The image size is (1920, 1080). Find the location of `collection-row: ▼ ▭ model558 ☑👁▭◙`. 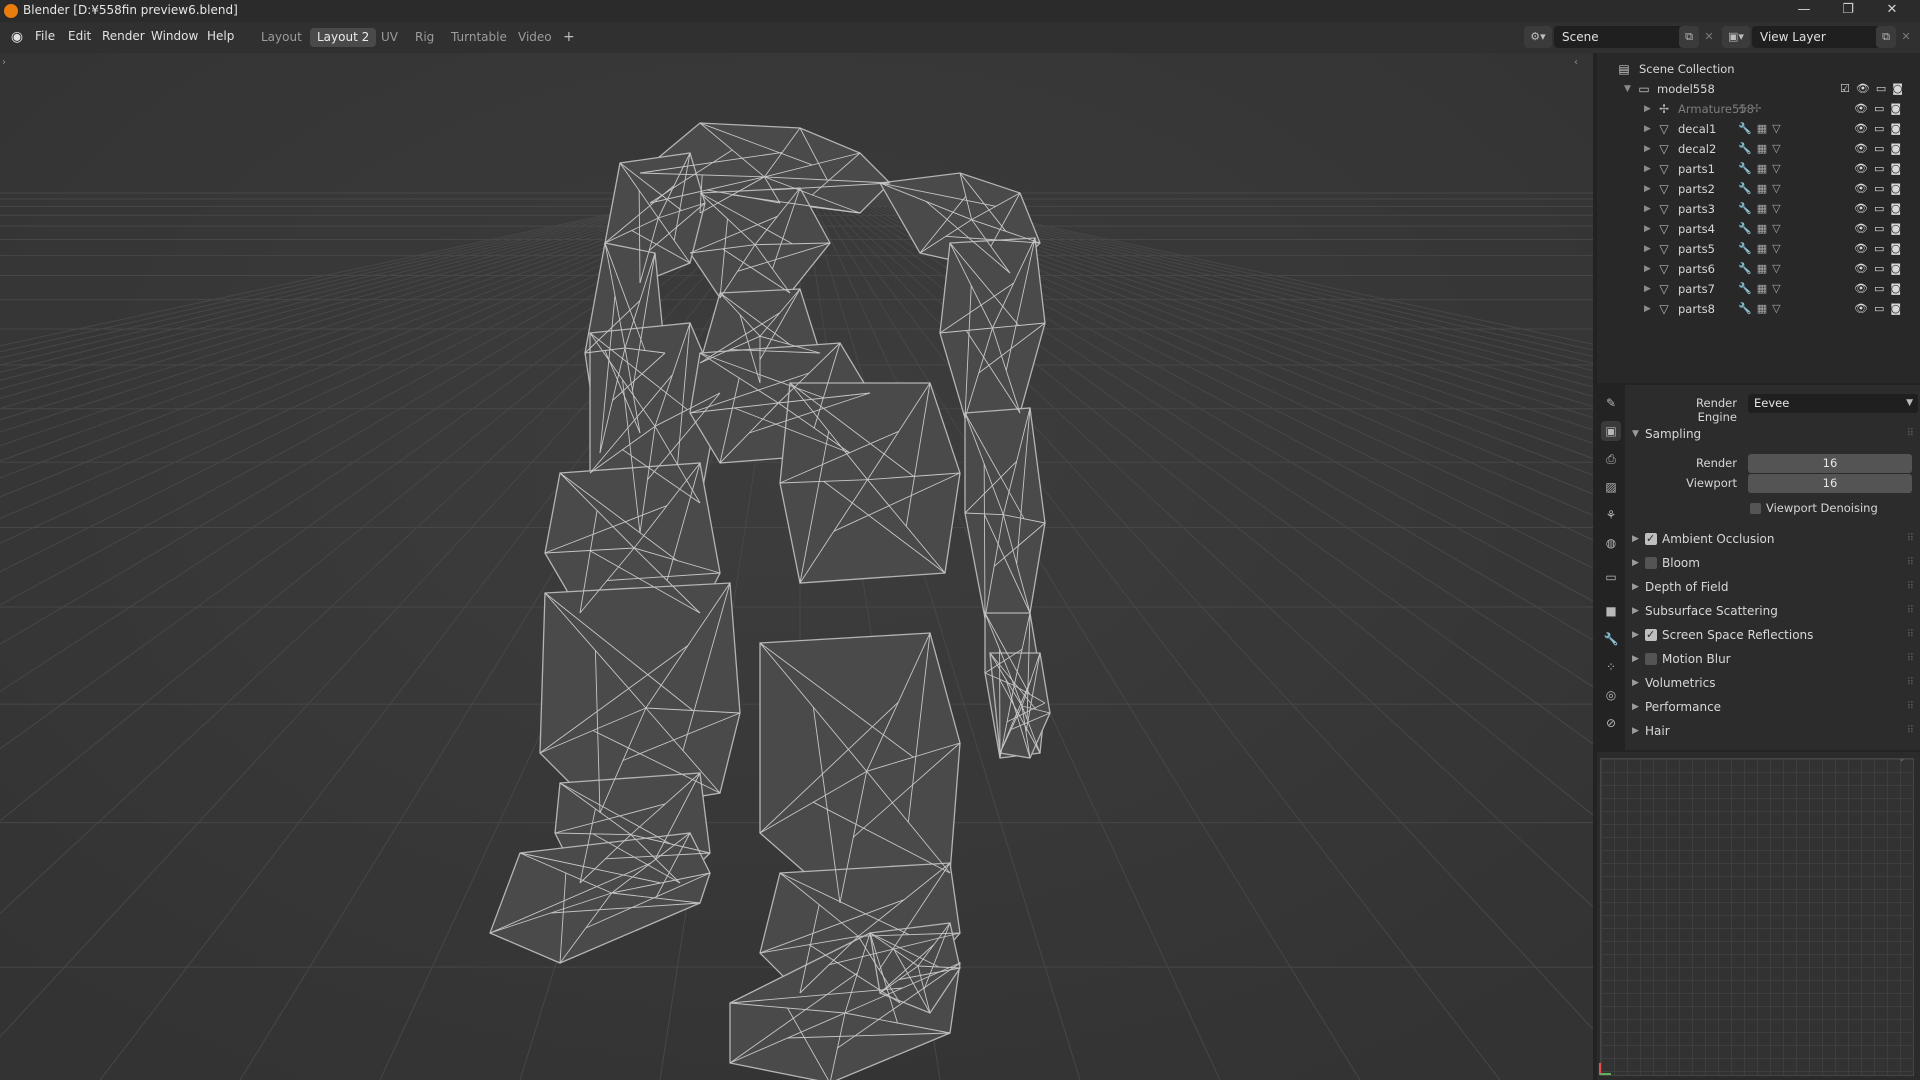

collection-row: ▼ ▭ model558 ☑👁▭◙ is located at coordinates (1758, 89).